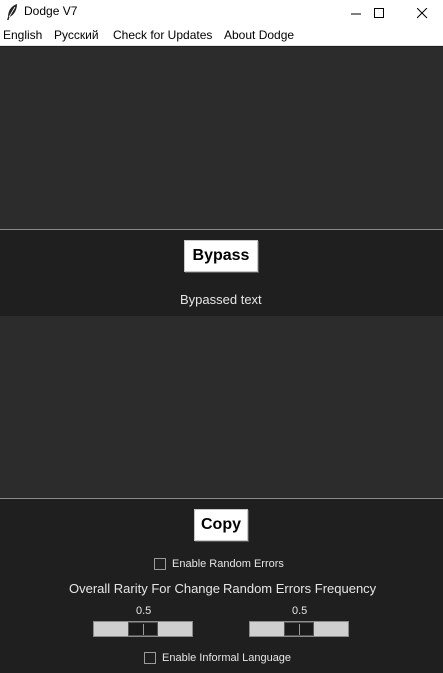  What do you see at coordinates (162, 35) in the screenshot?
I see `menu-item-check-updates: Check for Updates` at bounding box center [162, 35].